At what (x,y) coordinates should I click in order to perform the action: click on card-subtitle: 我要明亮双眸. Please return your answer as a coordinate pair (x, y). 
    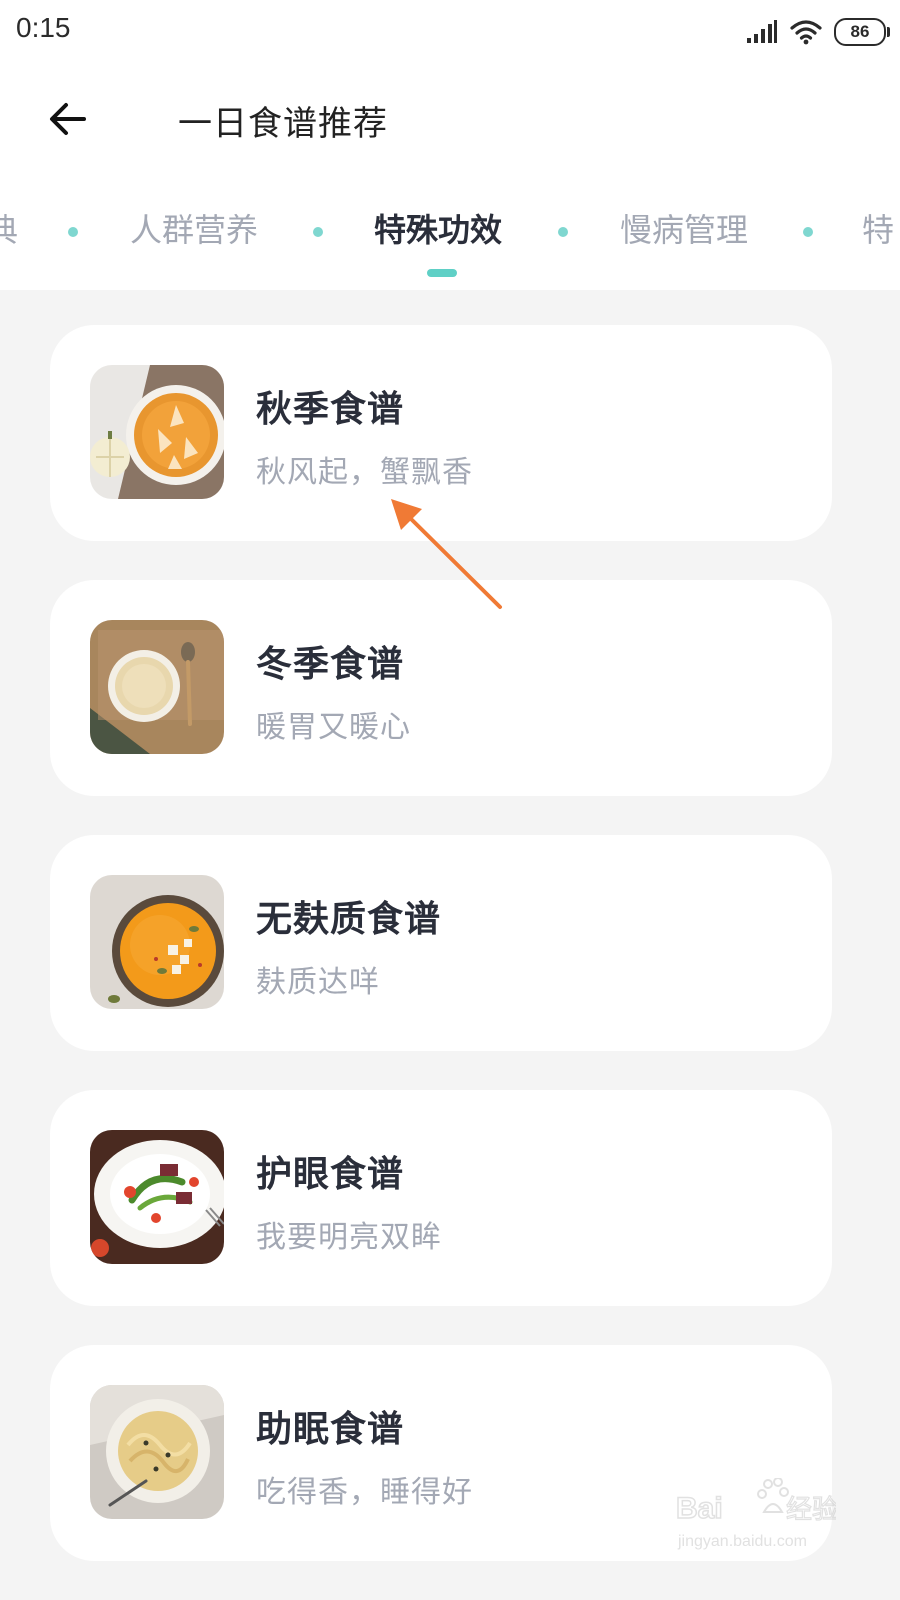
    Looking at the image, I should click on (349, 1237).